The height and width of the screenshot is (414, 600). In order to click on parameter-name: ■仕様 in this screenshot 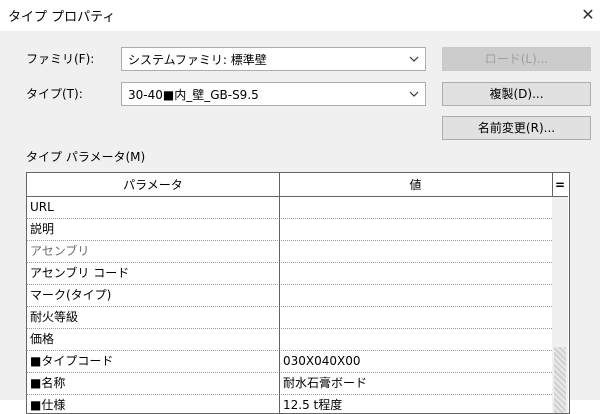, I will do `click(48, 405)`.